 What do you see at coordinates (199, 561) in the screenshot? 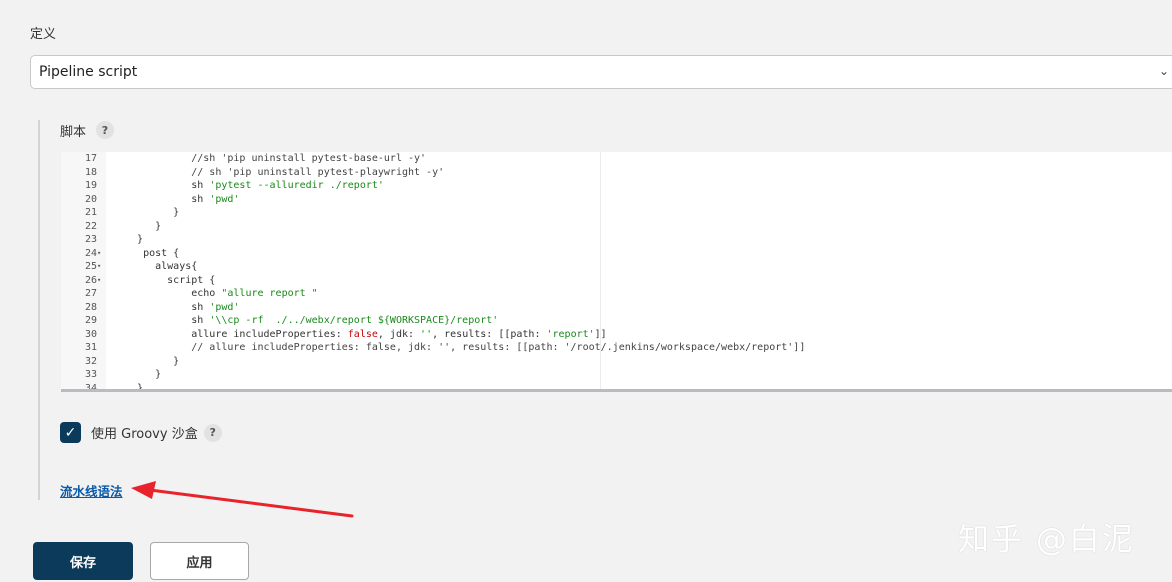
I see `apply-button: 应用` at bounding box center [199, 561].